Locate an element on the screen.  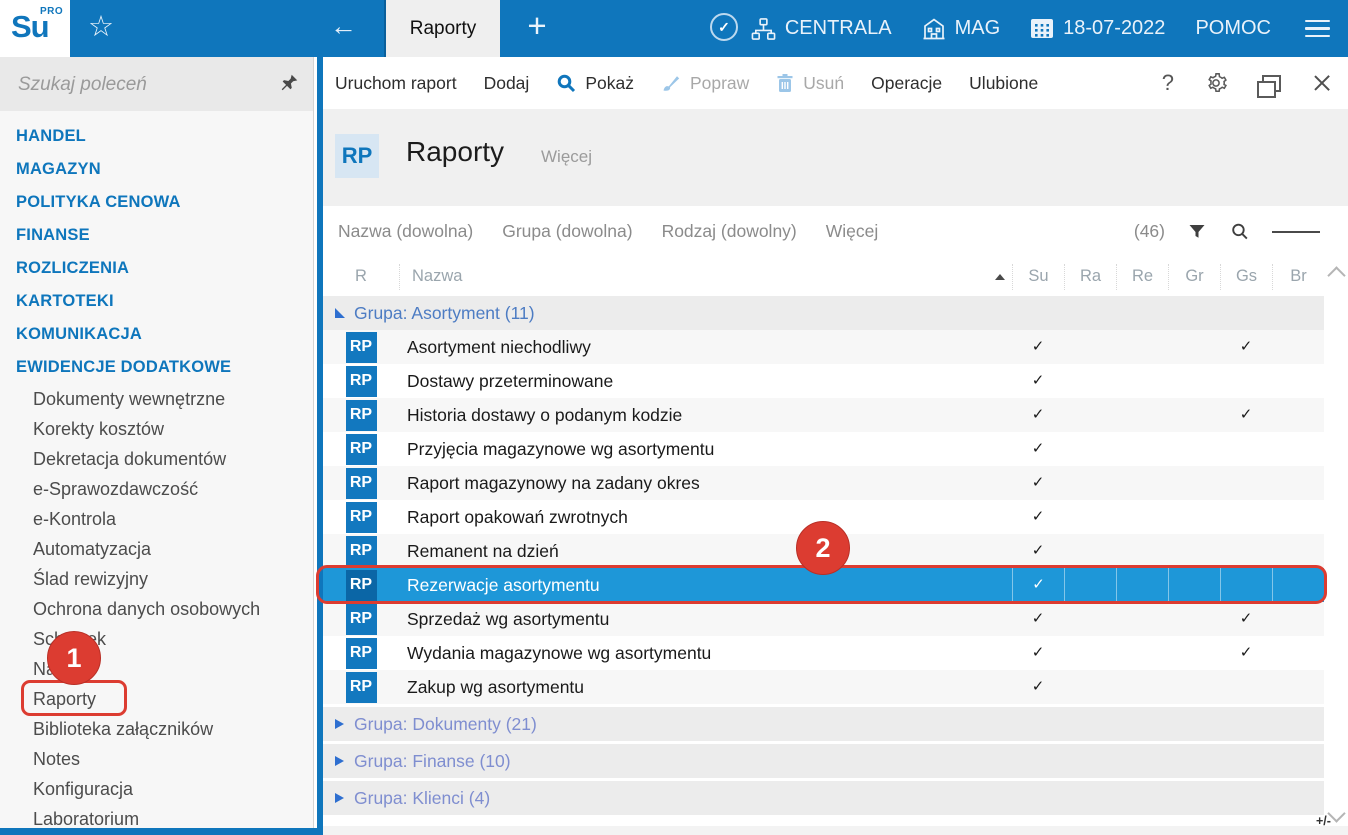
toolbar-label: Uruchom raport is located at coordinates (396, 82).